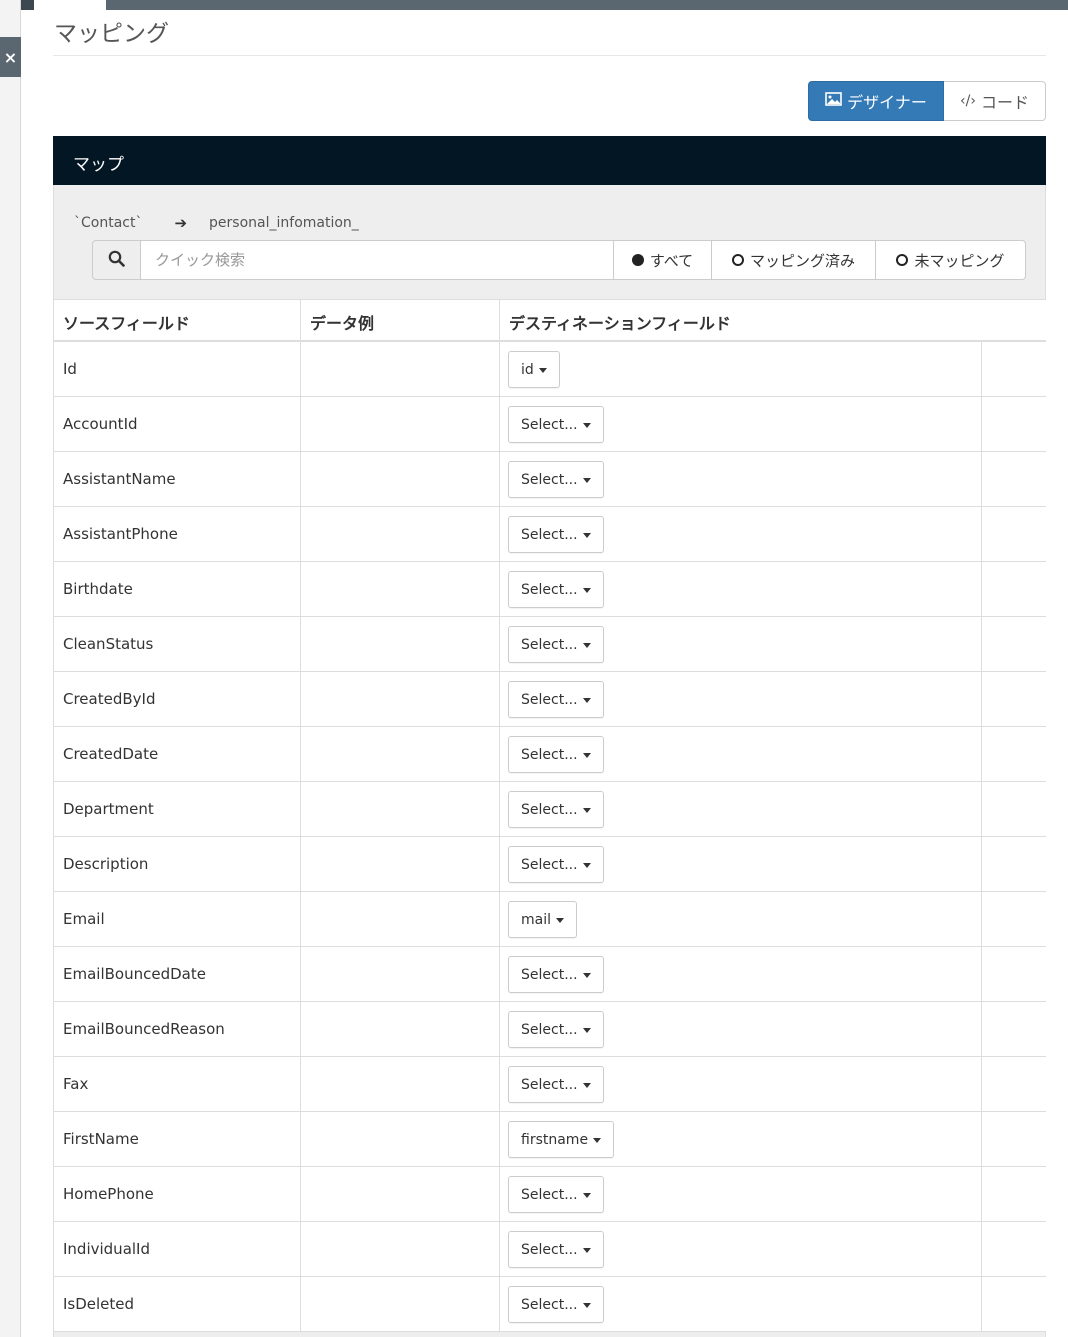  Describe the element at coordinates (876, 101) in the screenshot. I see `designer-button: デザイナー` at that location.